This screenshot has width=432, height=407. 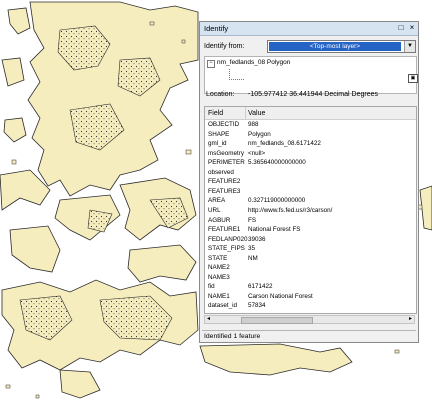 What do you see at coordinates (226, 163) in the screenshot?
I see `row-field: PERIMETER` at bounding box center [226, 163].